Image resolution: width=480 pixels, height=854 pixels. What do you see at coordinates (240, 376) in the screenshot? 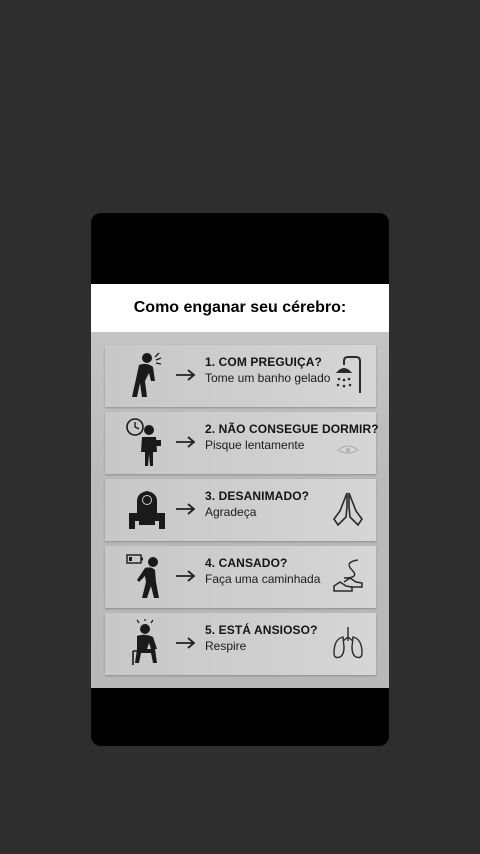
I see `tip-row-1: 1. COM PREGUIÇA? Tome um banho gelado` at bounding box center [240, 376].